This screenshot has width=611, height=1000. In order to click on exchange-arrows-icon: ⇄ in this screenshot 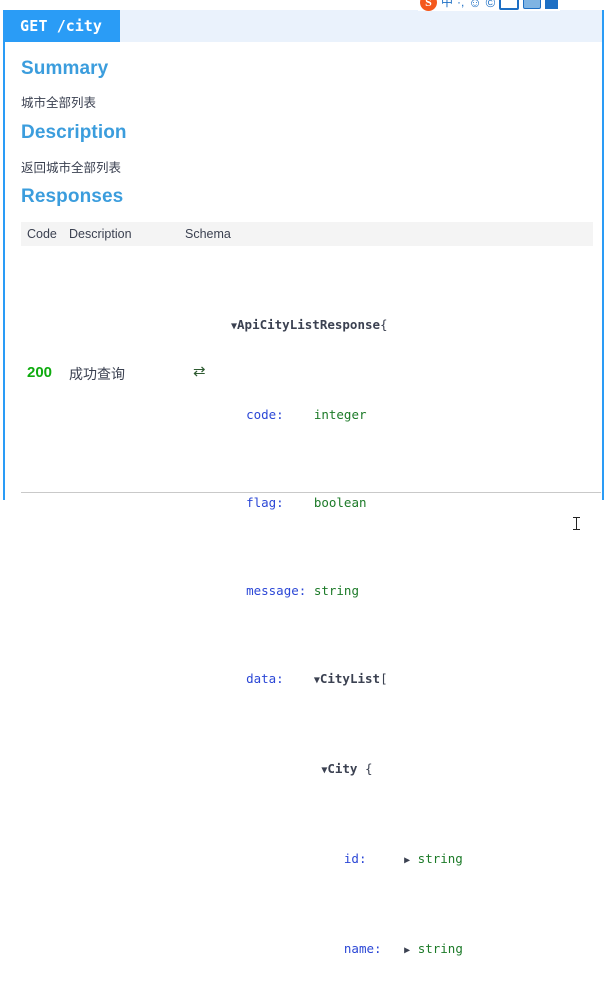, I will do `click(199, 371)`.